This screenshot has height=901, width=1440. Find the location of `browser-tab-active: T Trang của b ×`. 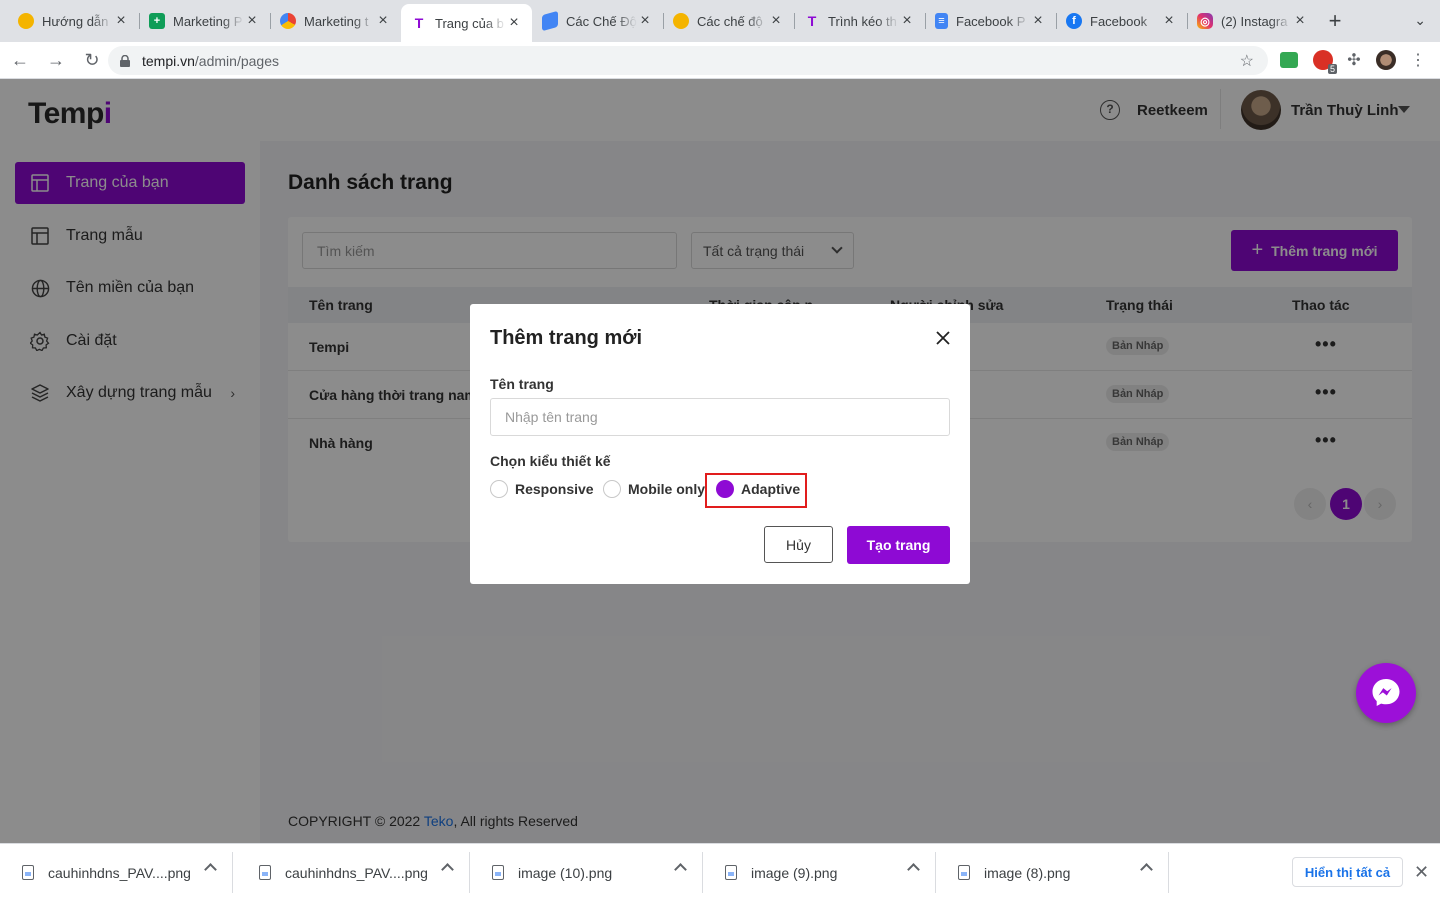

browser-tab-active: T Trang của b × is located at coordinates (466, 23).